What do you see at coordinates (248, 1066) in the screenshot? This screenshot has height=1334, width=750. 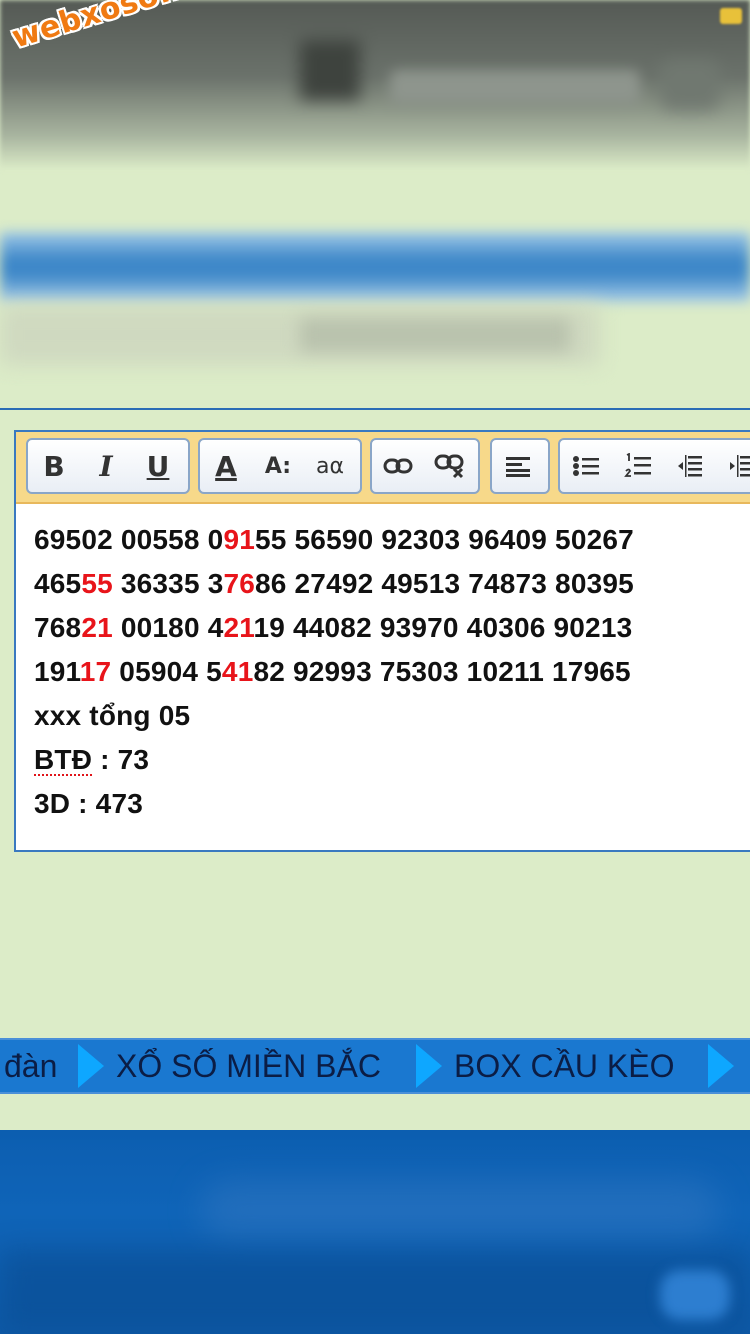 I see `nav-item-xo-so-mien-bac: XỔ SỐ MIỀN BẮC` at bounding box center [248, 1066].